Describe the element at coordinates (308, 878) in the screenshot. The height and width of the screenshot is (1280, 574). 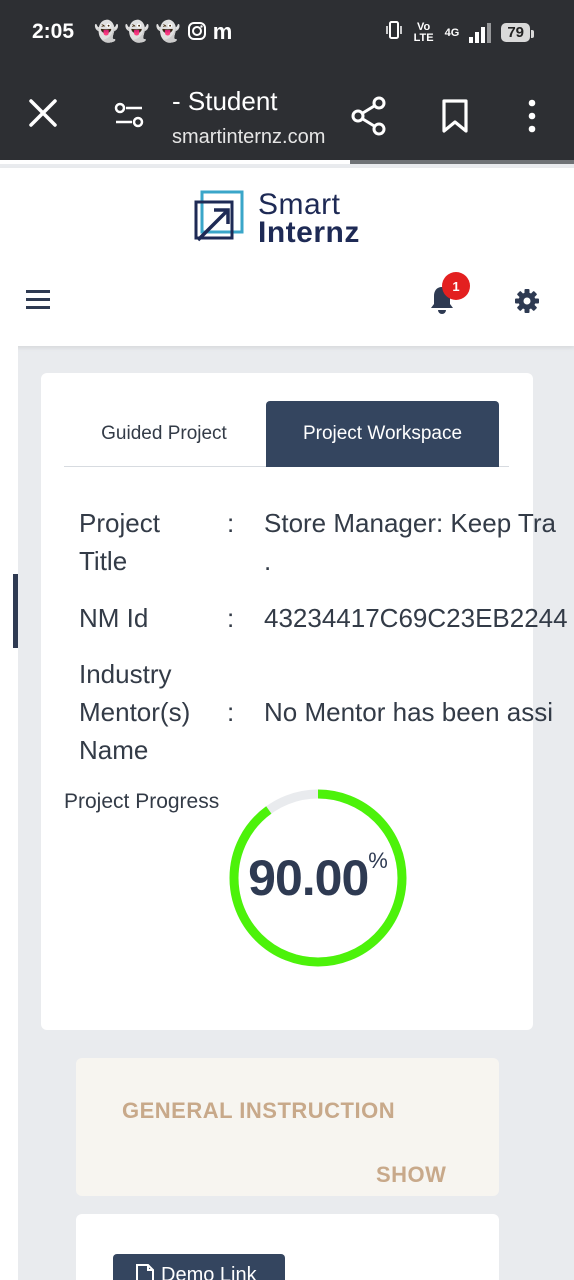
I see `progress-value-number: 90.00` at that location.